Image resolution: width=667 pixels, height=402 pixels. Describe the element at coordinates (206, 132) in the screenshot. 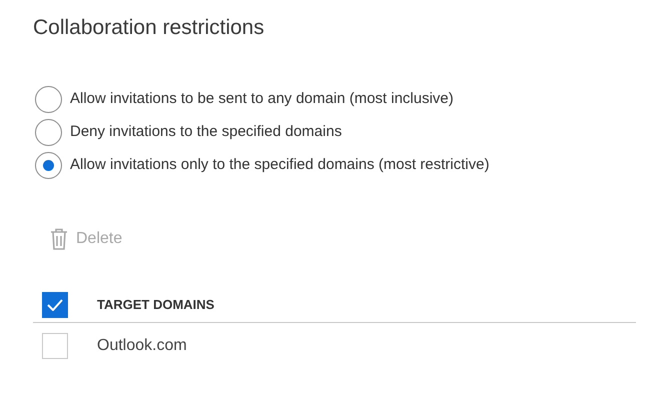

I see `radio-label: Deny invitations to the specified domains` at that location.